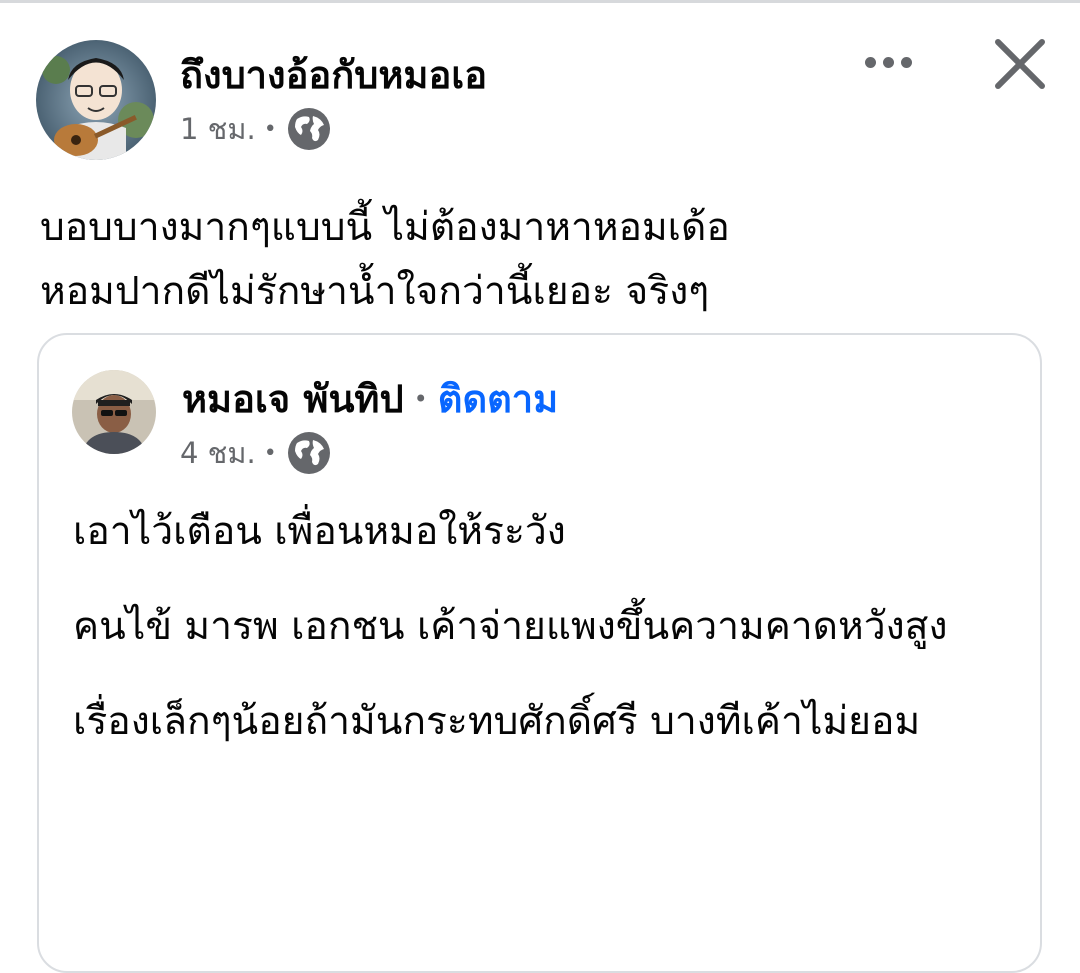 The width and height of the screenshot is (1080, 973). What do you see at coordinates (540, 1) in the screenshot?
I see `top-divider` at bounding box center [540, 1].